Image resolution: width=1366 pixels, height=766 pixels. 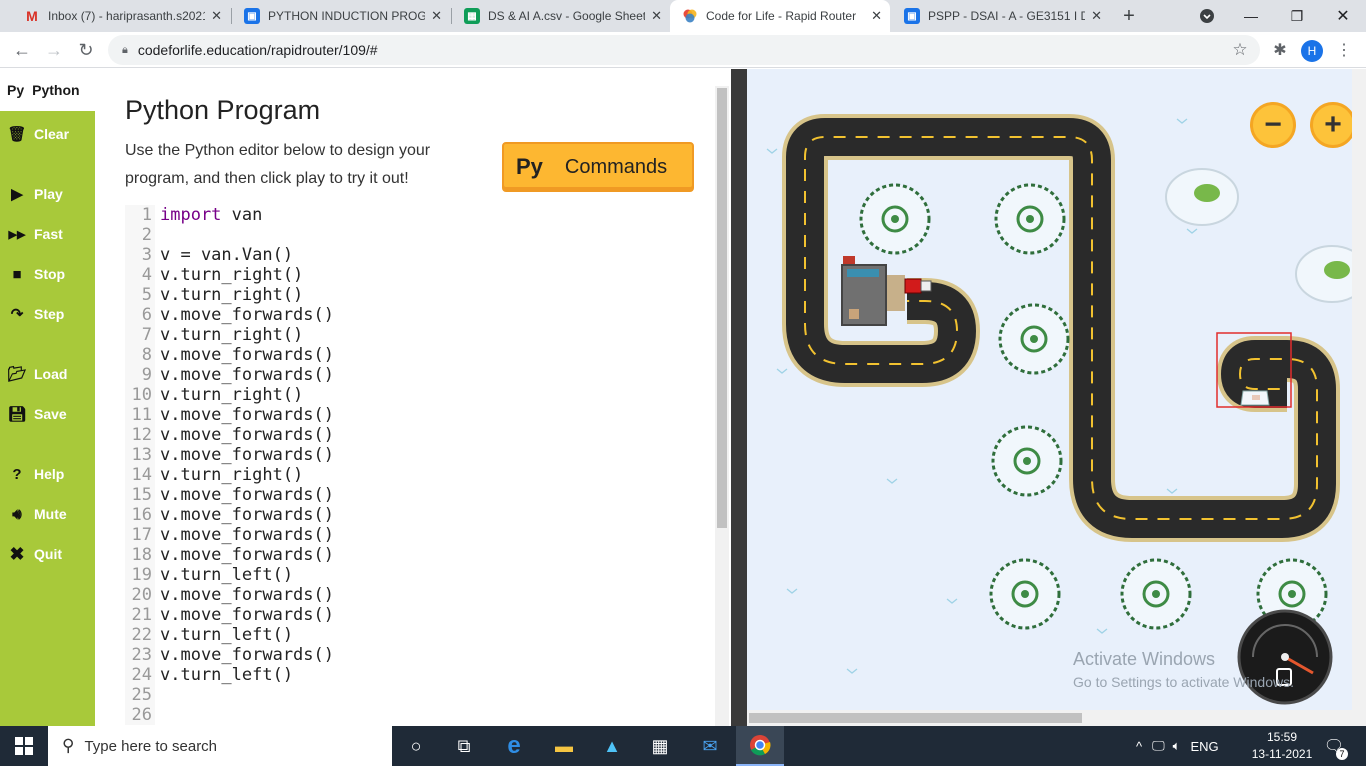 What do you see at coordinates (194, 215) in the screenshot?
I see `code-line: 1 import van` at bounding box center [194, 215].